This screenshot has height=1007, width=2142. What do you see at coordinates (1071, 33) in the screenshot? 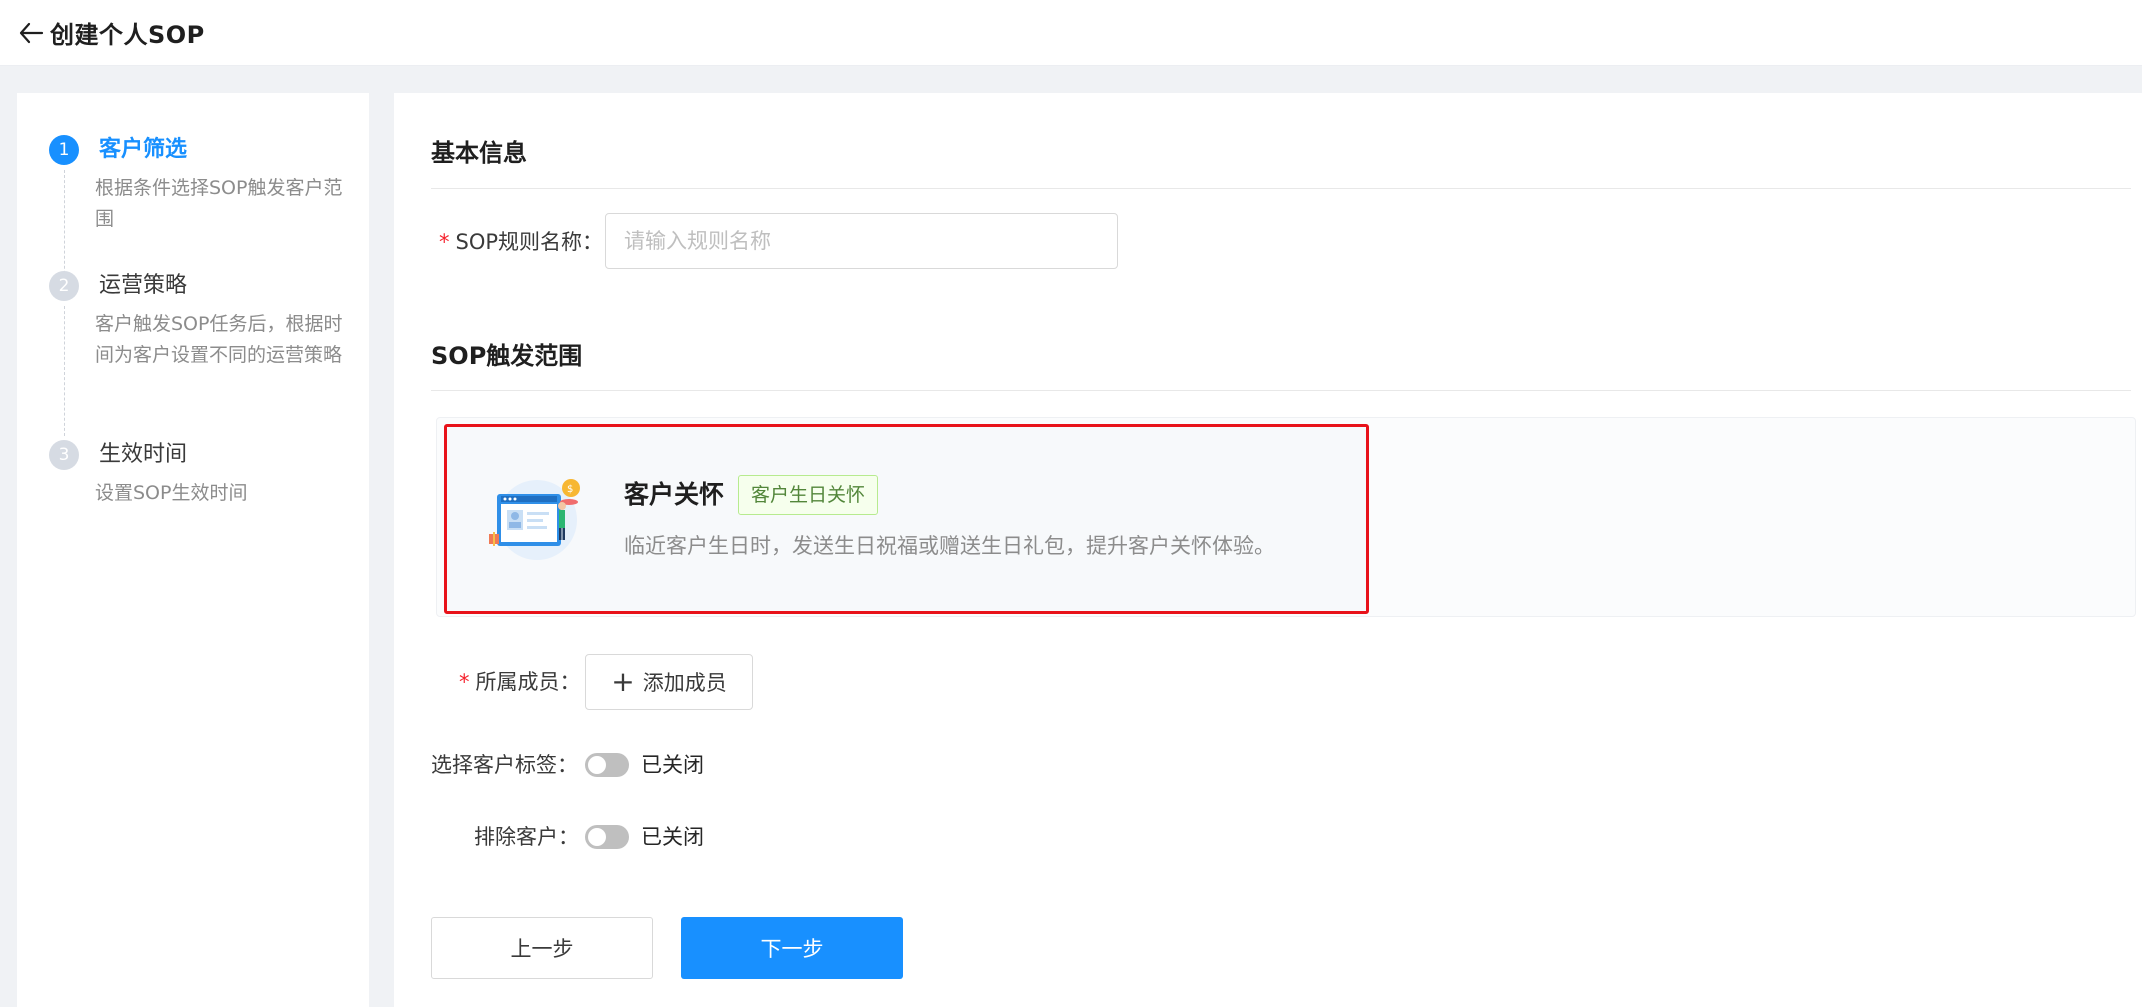
I see `page-header: 创建个人SOP` at bounding box center [1071, 33].